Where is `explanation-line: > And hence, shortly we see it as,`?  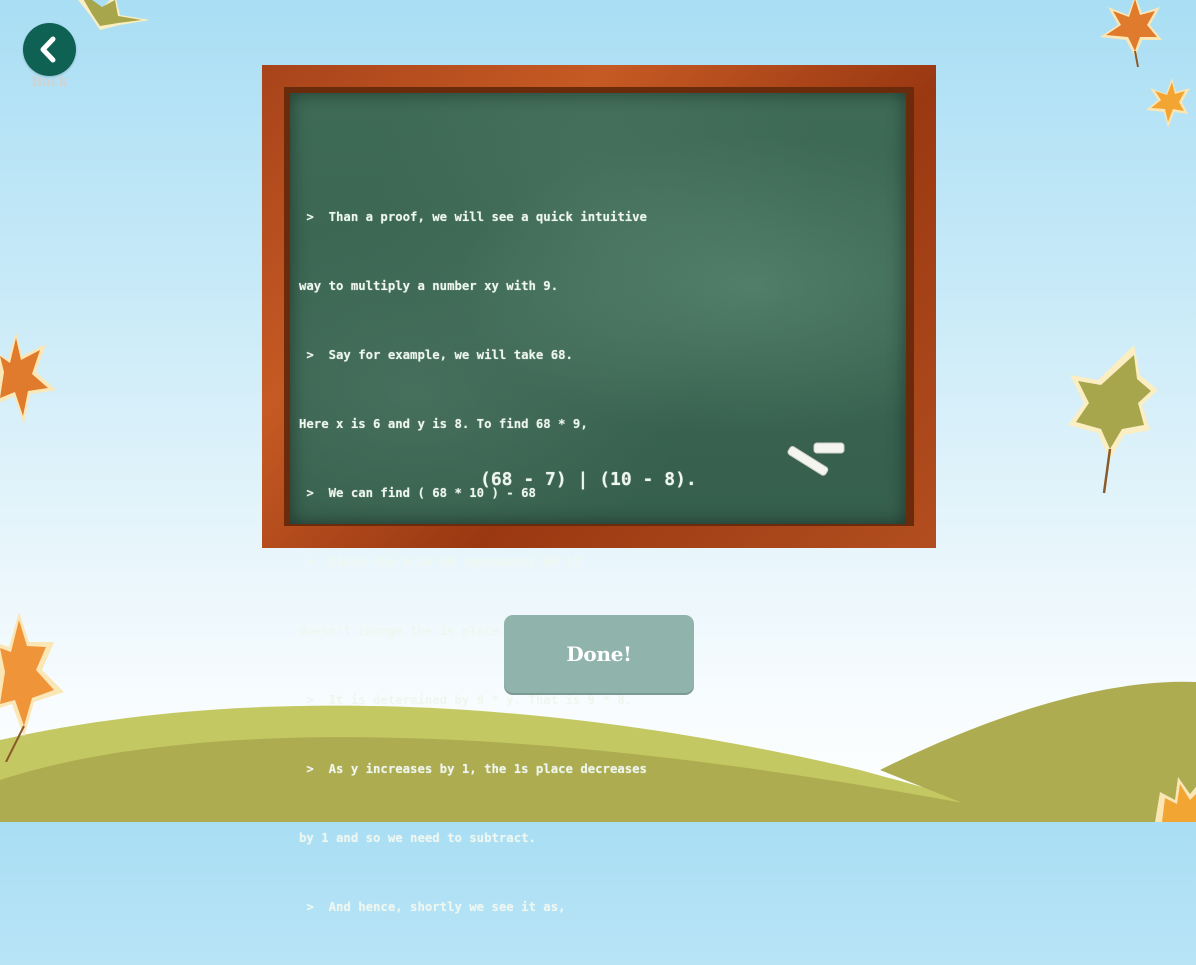 explanation-line: > And hence, shortly we see it as, is located at coordinates (432, 907).